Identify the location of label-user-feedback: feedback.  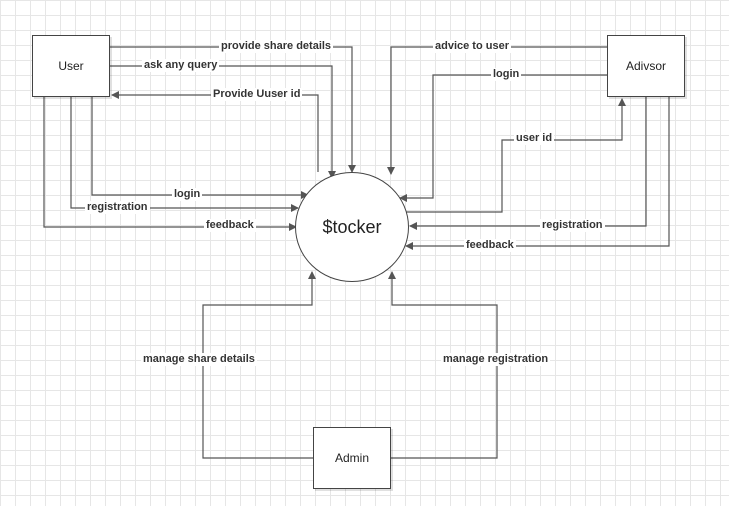
(230, 225).